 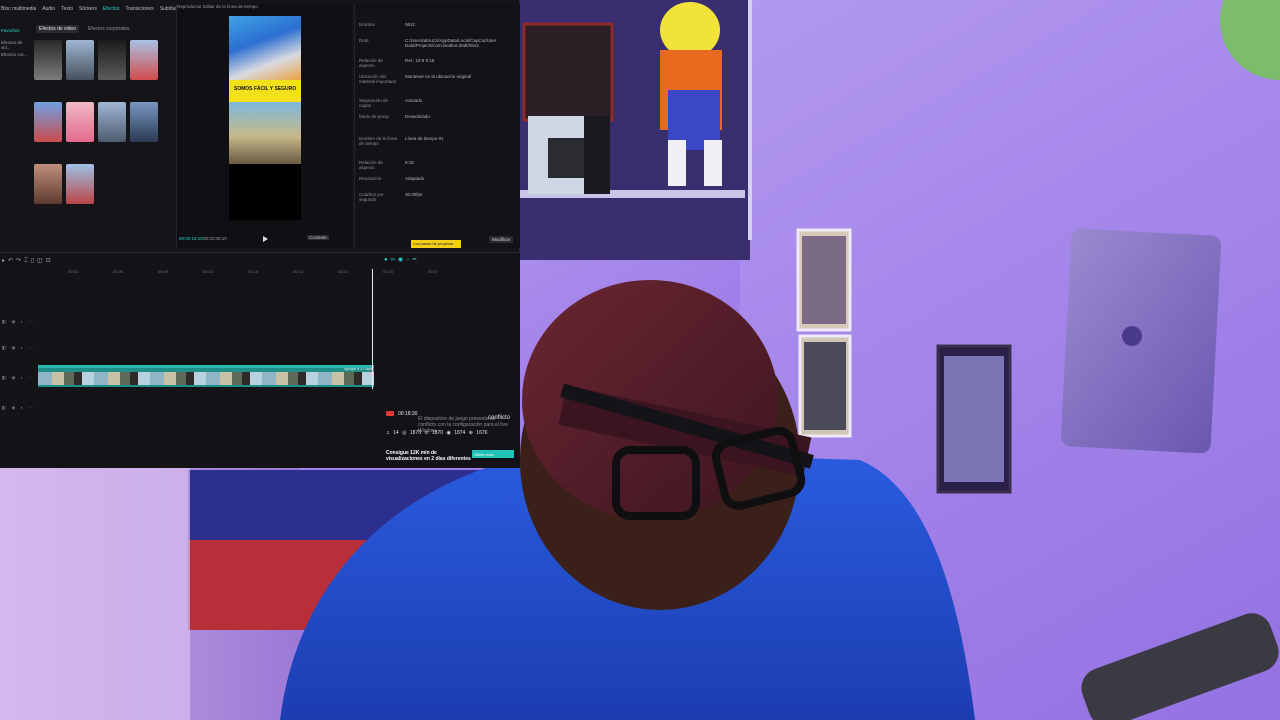 What do you see at coordinates (84, 29) in the screenshot?
I see `media-tabs: Efectos de video Efectos corporales` at bounding box center [84, 29].